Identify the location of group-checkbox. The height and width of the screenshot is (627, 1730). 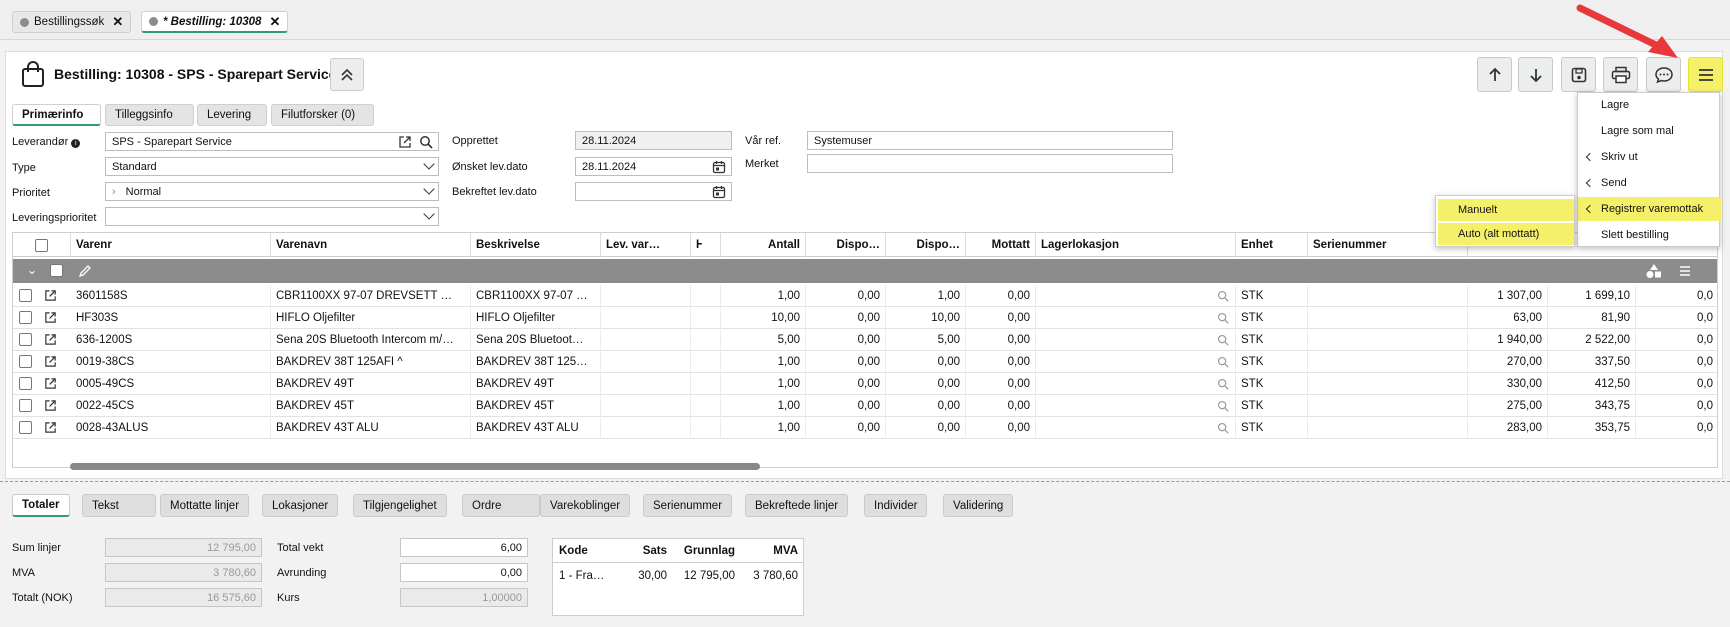
(56, 270).